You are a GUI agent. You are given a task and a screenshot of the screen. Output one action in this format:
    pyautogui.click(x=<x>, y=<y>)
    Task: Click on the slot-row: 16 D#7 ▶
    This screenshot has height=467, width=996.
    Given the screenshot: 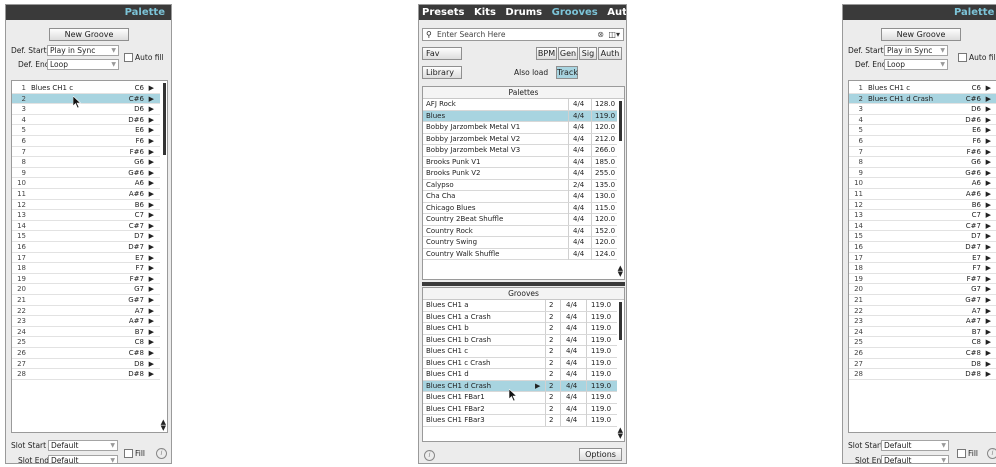 What is the action you would take?
    pyautogui.click(x=86, y=247)
    